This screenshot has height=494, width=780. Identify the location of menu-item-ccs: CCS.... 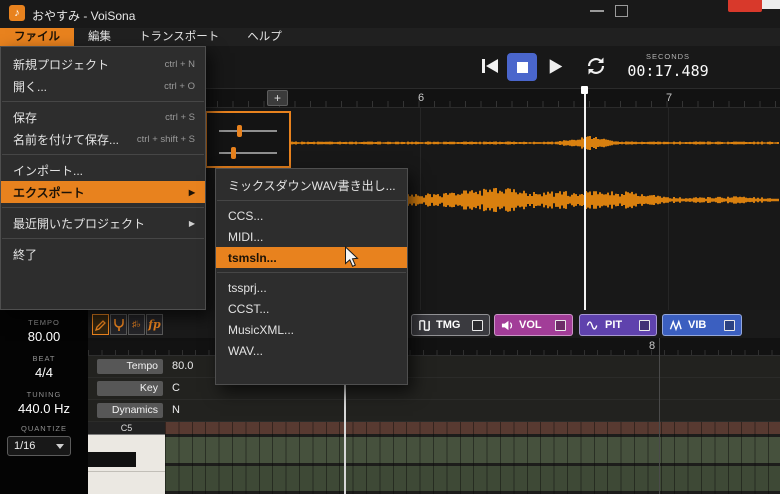
(311, 215).